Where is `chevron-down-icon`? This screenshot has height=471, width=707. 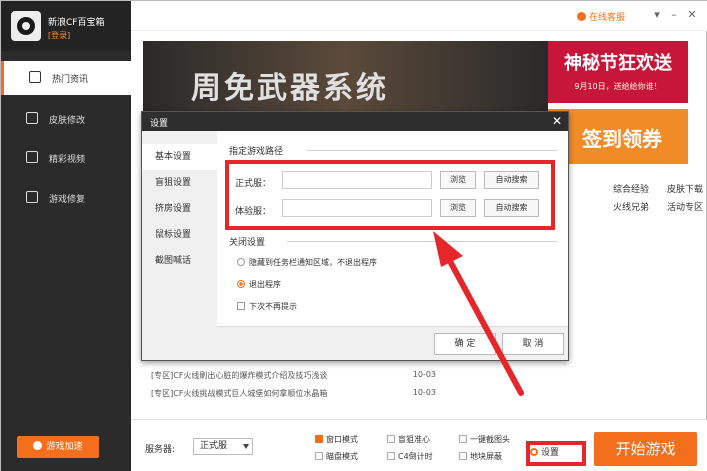
chevron-down-icon is located at coordinates (246, 446).